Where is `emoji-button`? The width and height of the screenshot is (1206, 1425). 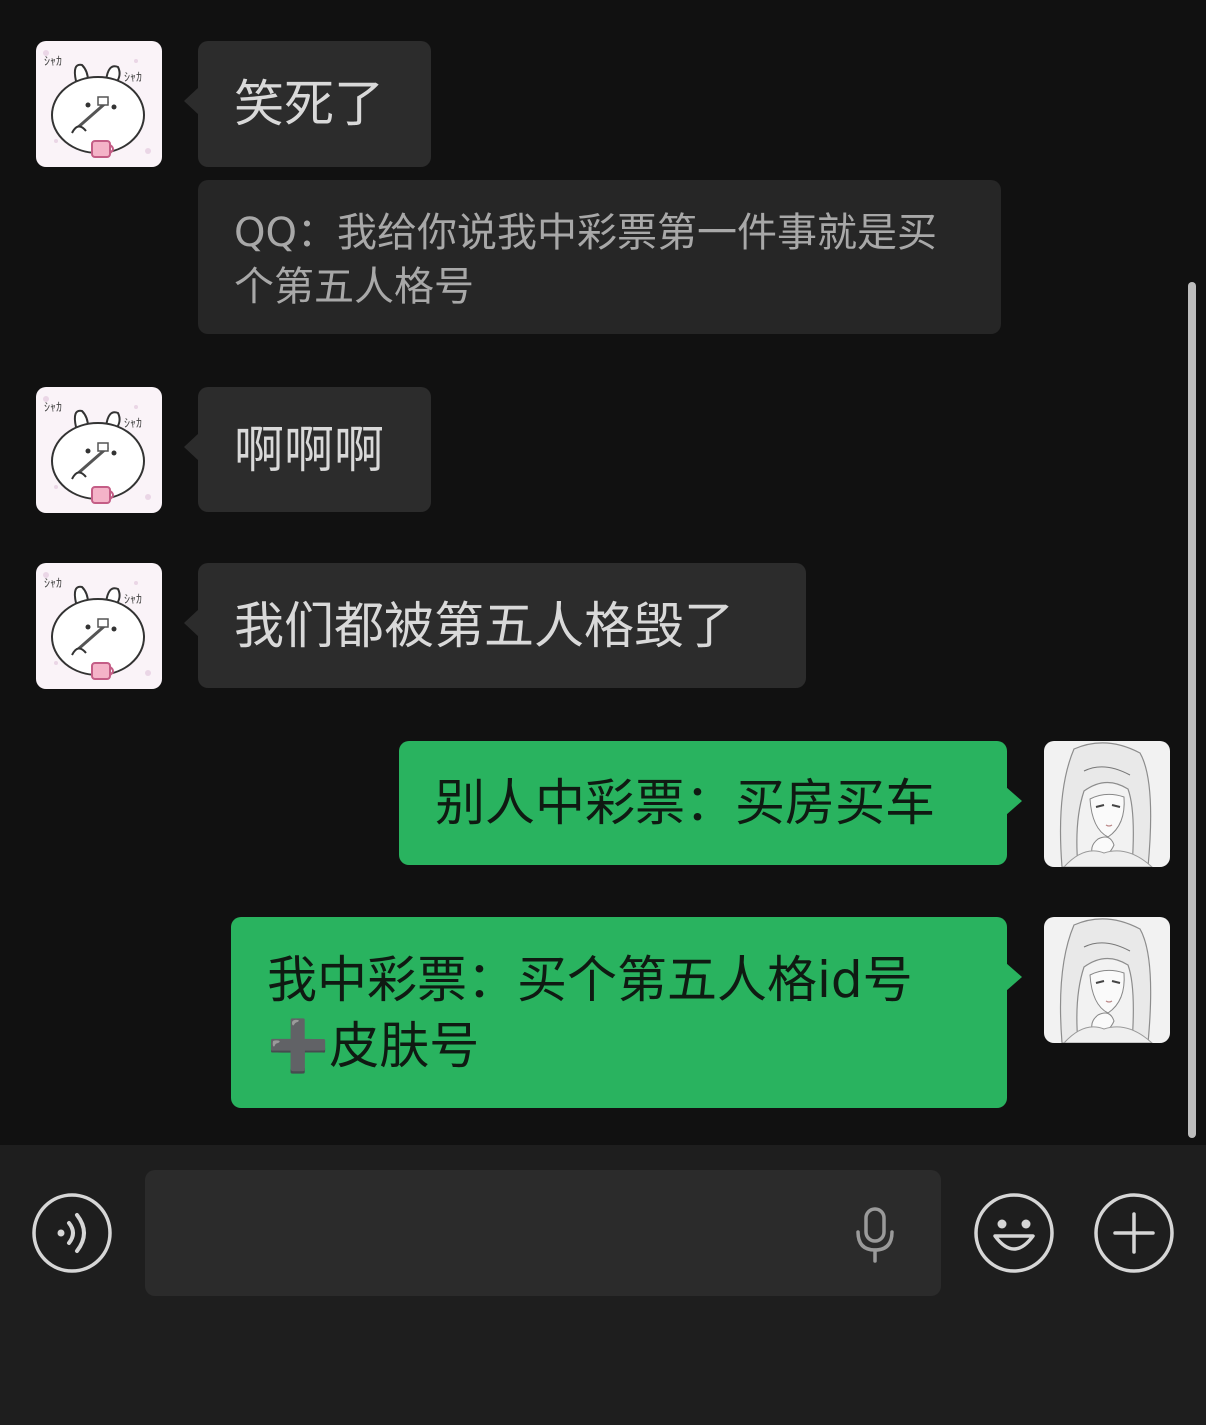
emoji-button is located at coordinates (1014, 1233).